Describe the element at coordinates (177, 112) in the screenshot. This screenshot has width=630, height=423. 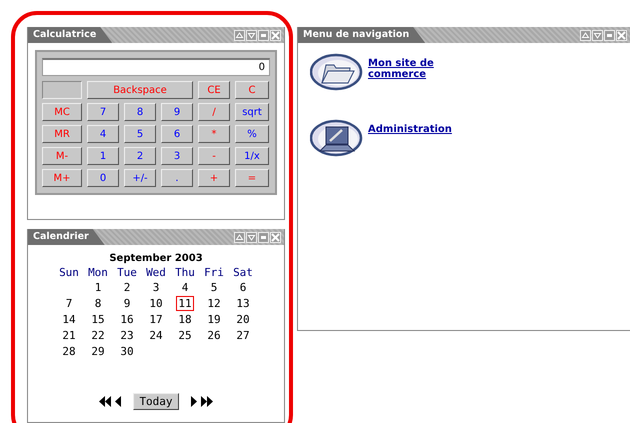
I see `calculator-key: 9` at that location.